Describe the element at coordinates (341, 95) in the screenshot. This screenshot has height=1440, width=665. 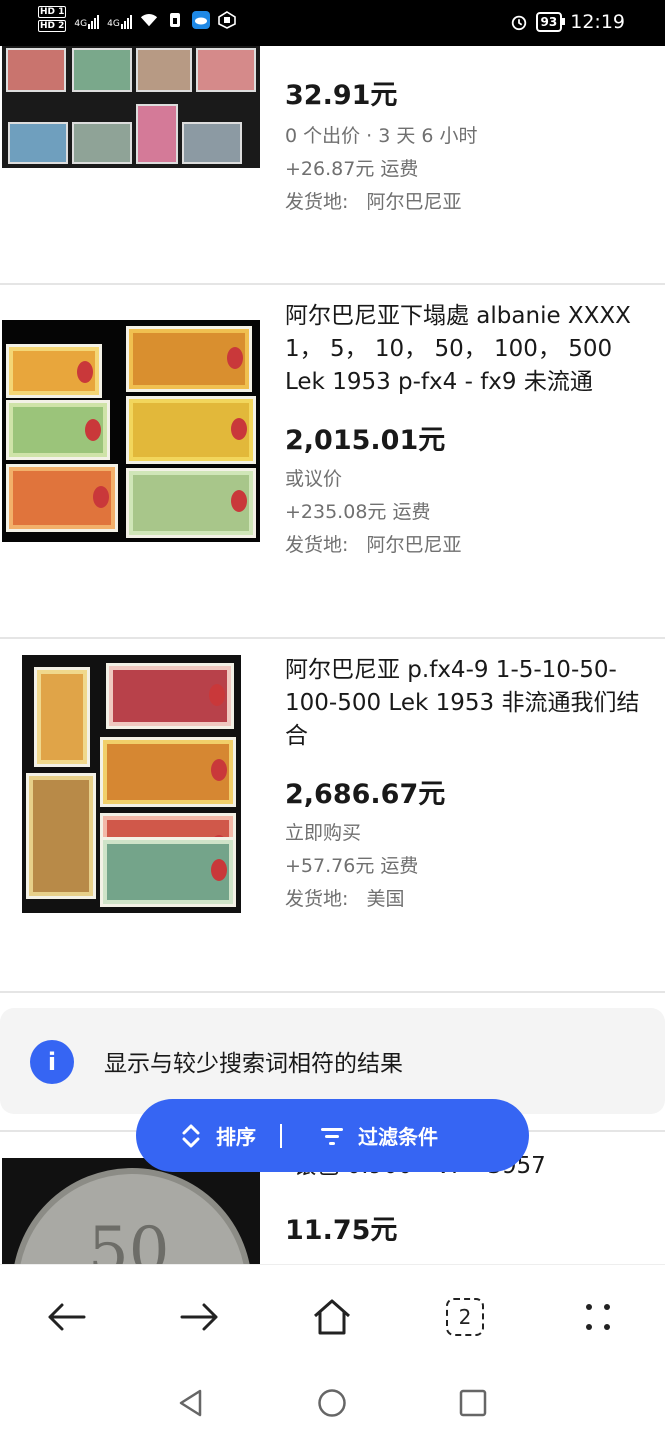
I see `listing-price: 32.91元` at that location.